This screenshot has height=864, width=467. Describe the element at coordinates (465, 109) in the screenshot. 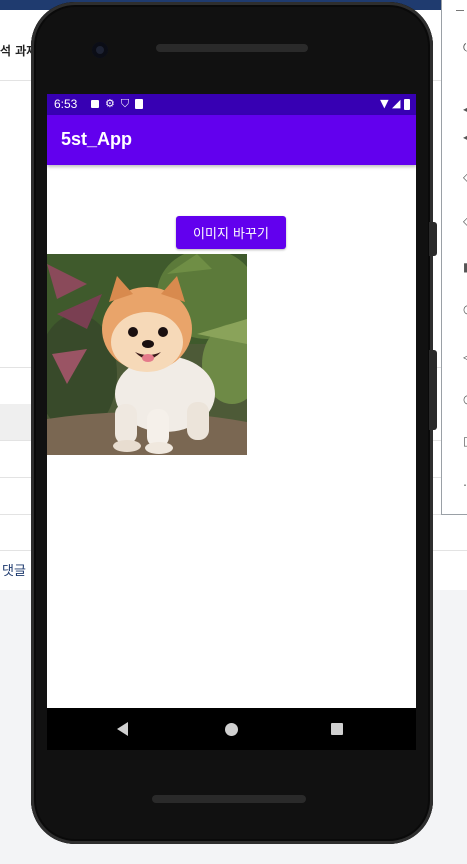

I see `volume-up-icon: ◂` at that location.